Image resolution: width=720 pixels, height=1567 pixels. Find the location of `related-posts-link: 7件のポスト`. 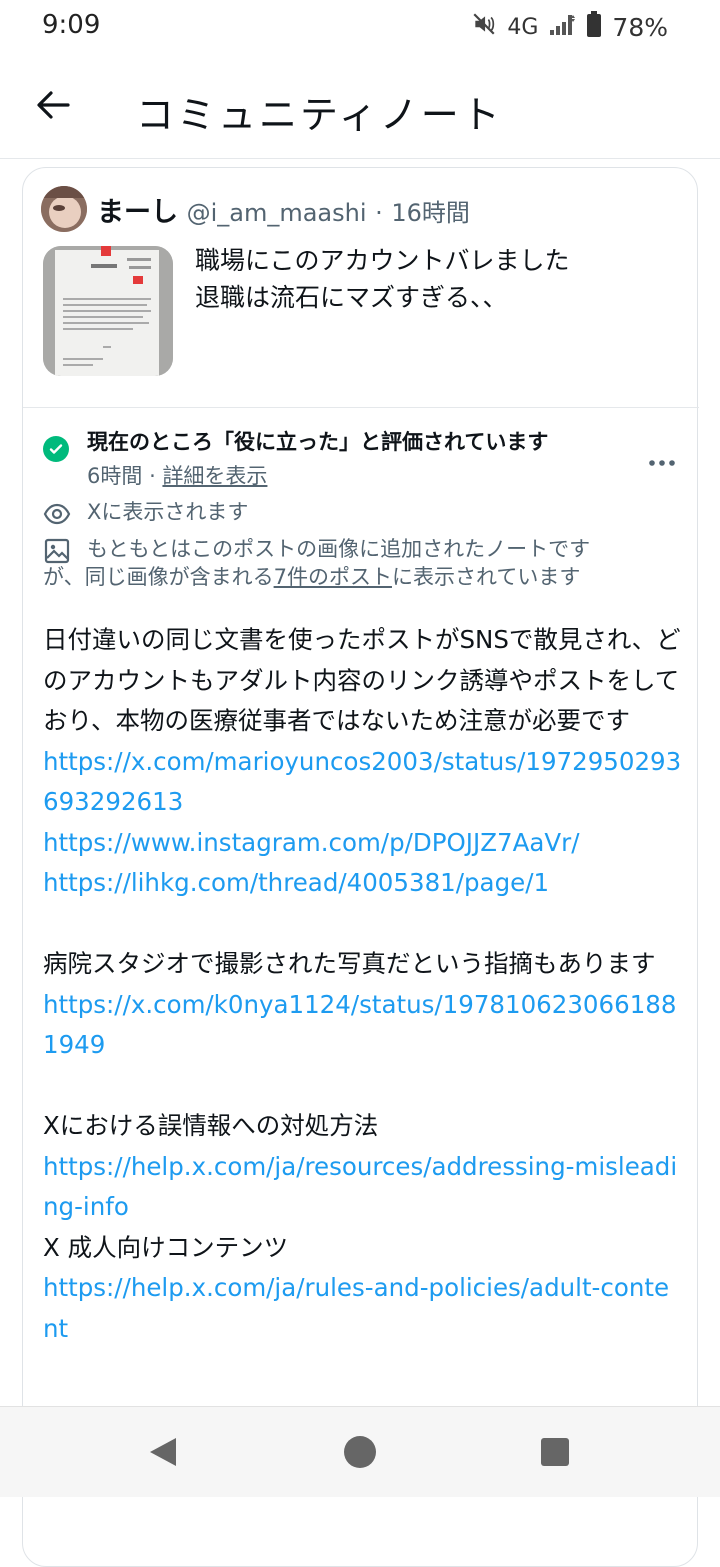

related-posts-link: 7件のポスト is located at coordinates (333, 577).